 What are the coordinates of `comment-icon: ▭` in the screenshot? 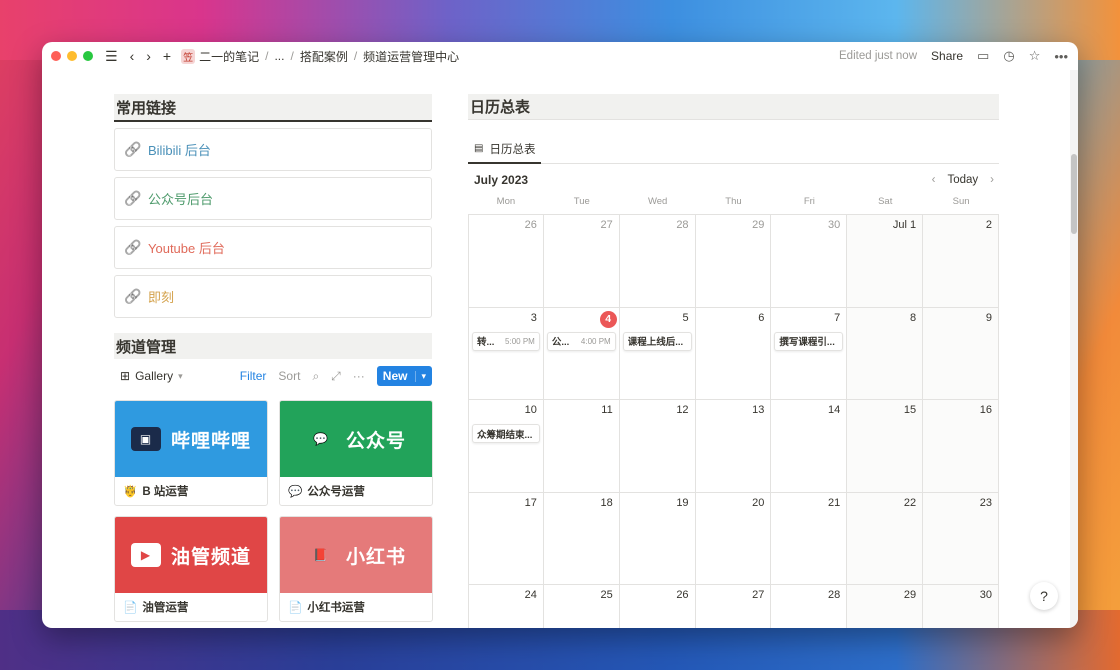 It's located at (983, 56).